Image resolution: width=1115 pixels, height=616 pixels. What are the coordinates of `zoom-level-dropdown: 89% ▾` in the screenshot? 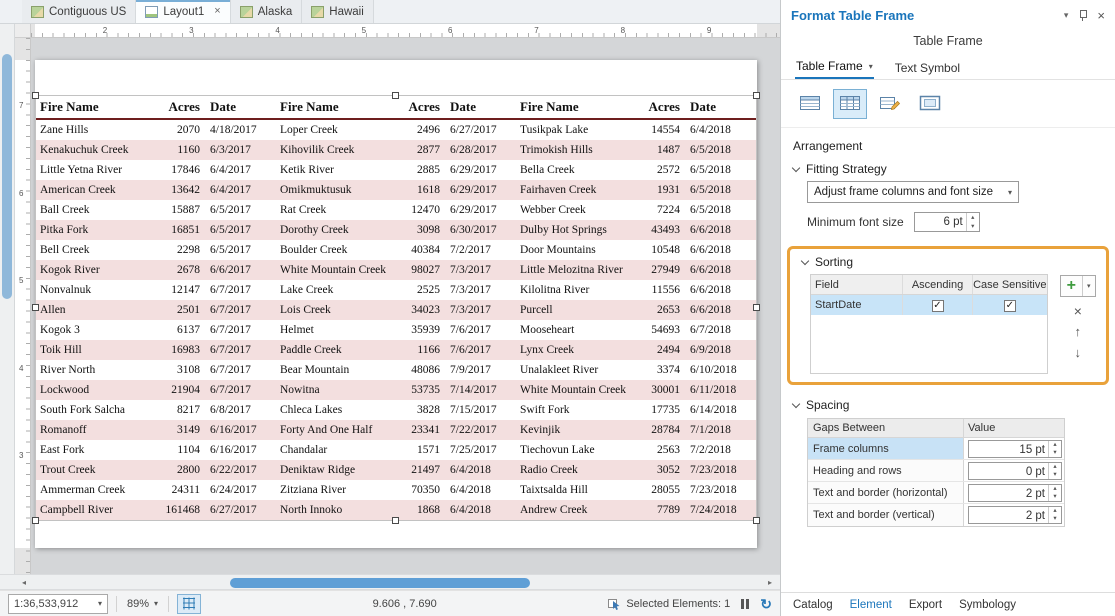 It's located at (142, 604).